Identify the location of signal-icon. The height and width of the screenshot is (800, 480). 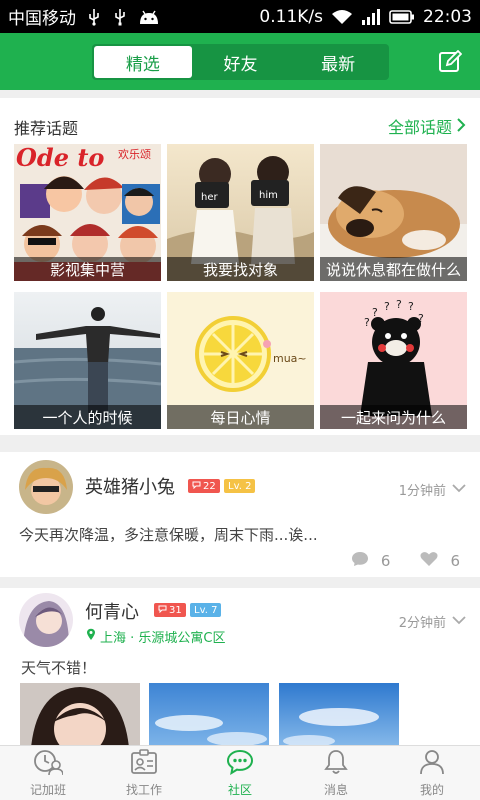
(371, 16).